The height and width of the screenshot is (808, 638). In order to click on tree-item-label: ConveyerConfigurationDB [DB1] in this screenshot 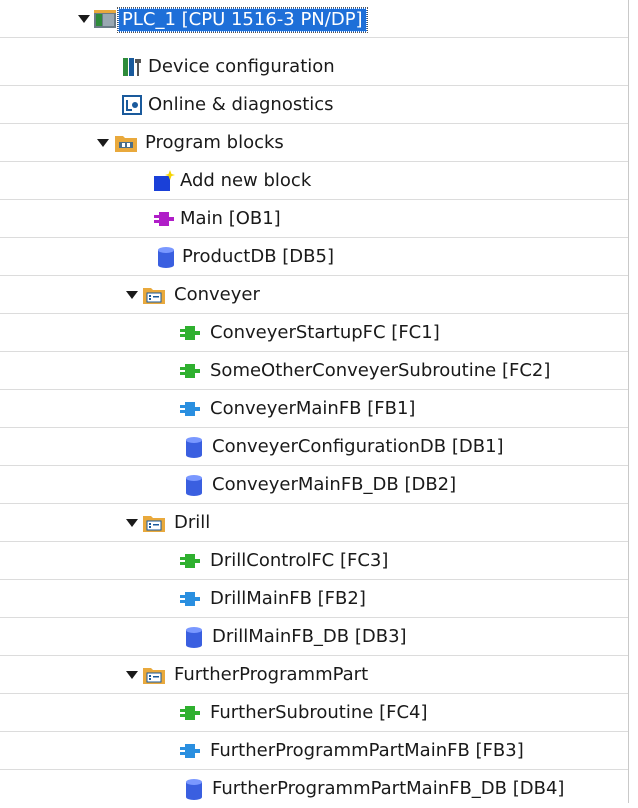, I will do `click(358, 446)`.